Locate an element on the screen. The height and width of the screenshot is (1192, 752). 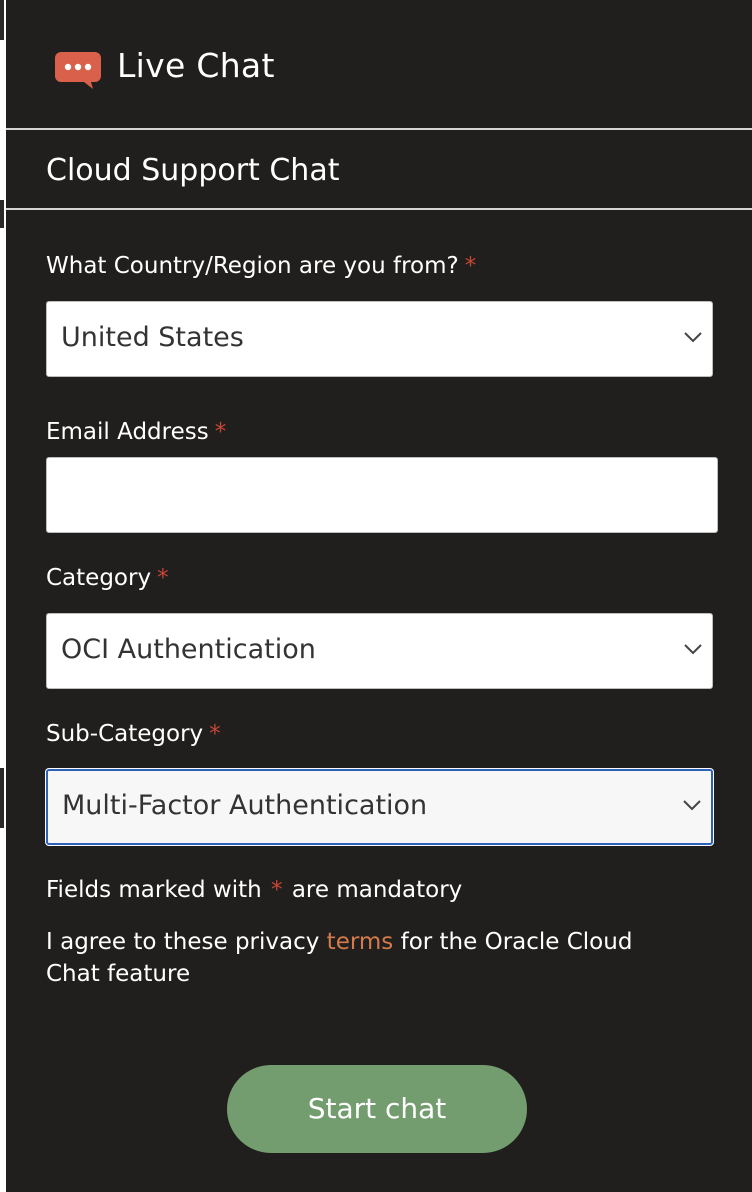
chat-header: Live Chat is located at coordinates (379, 64).